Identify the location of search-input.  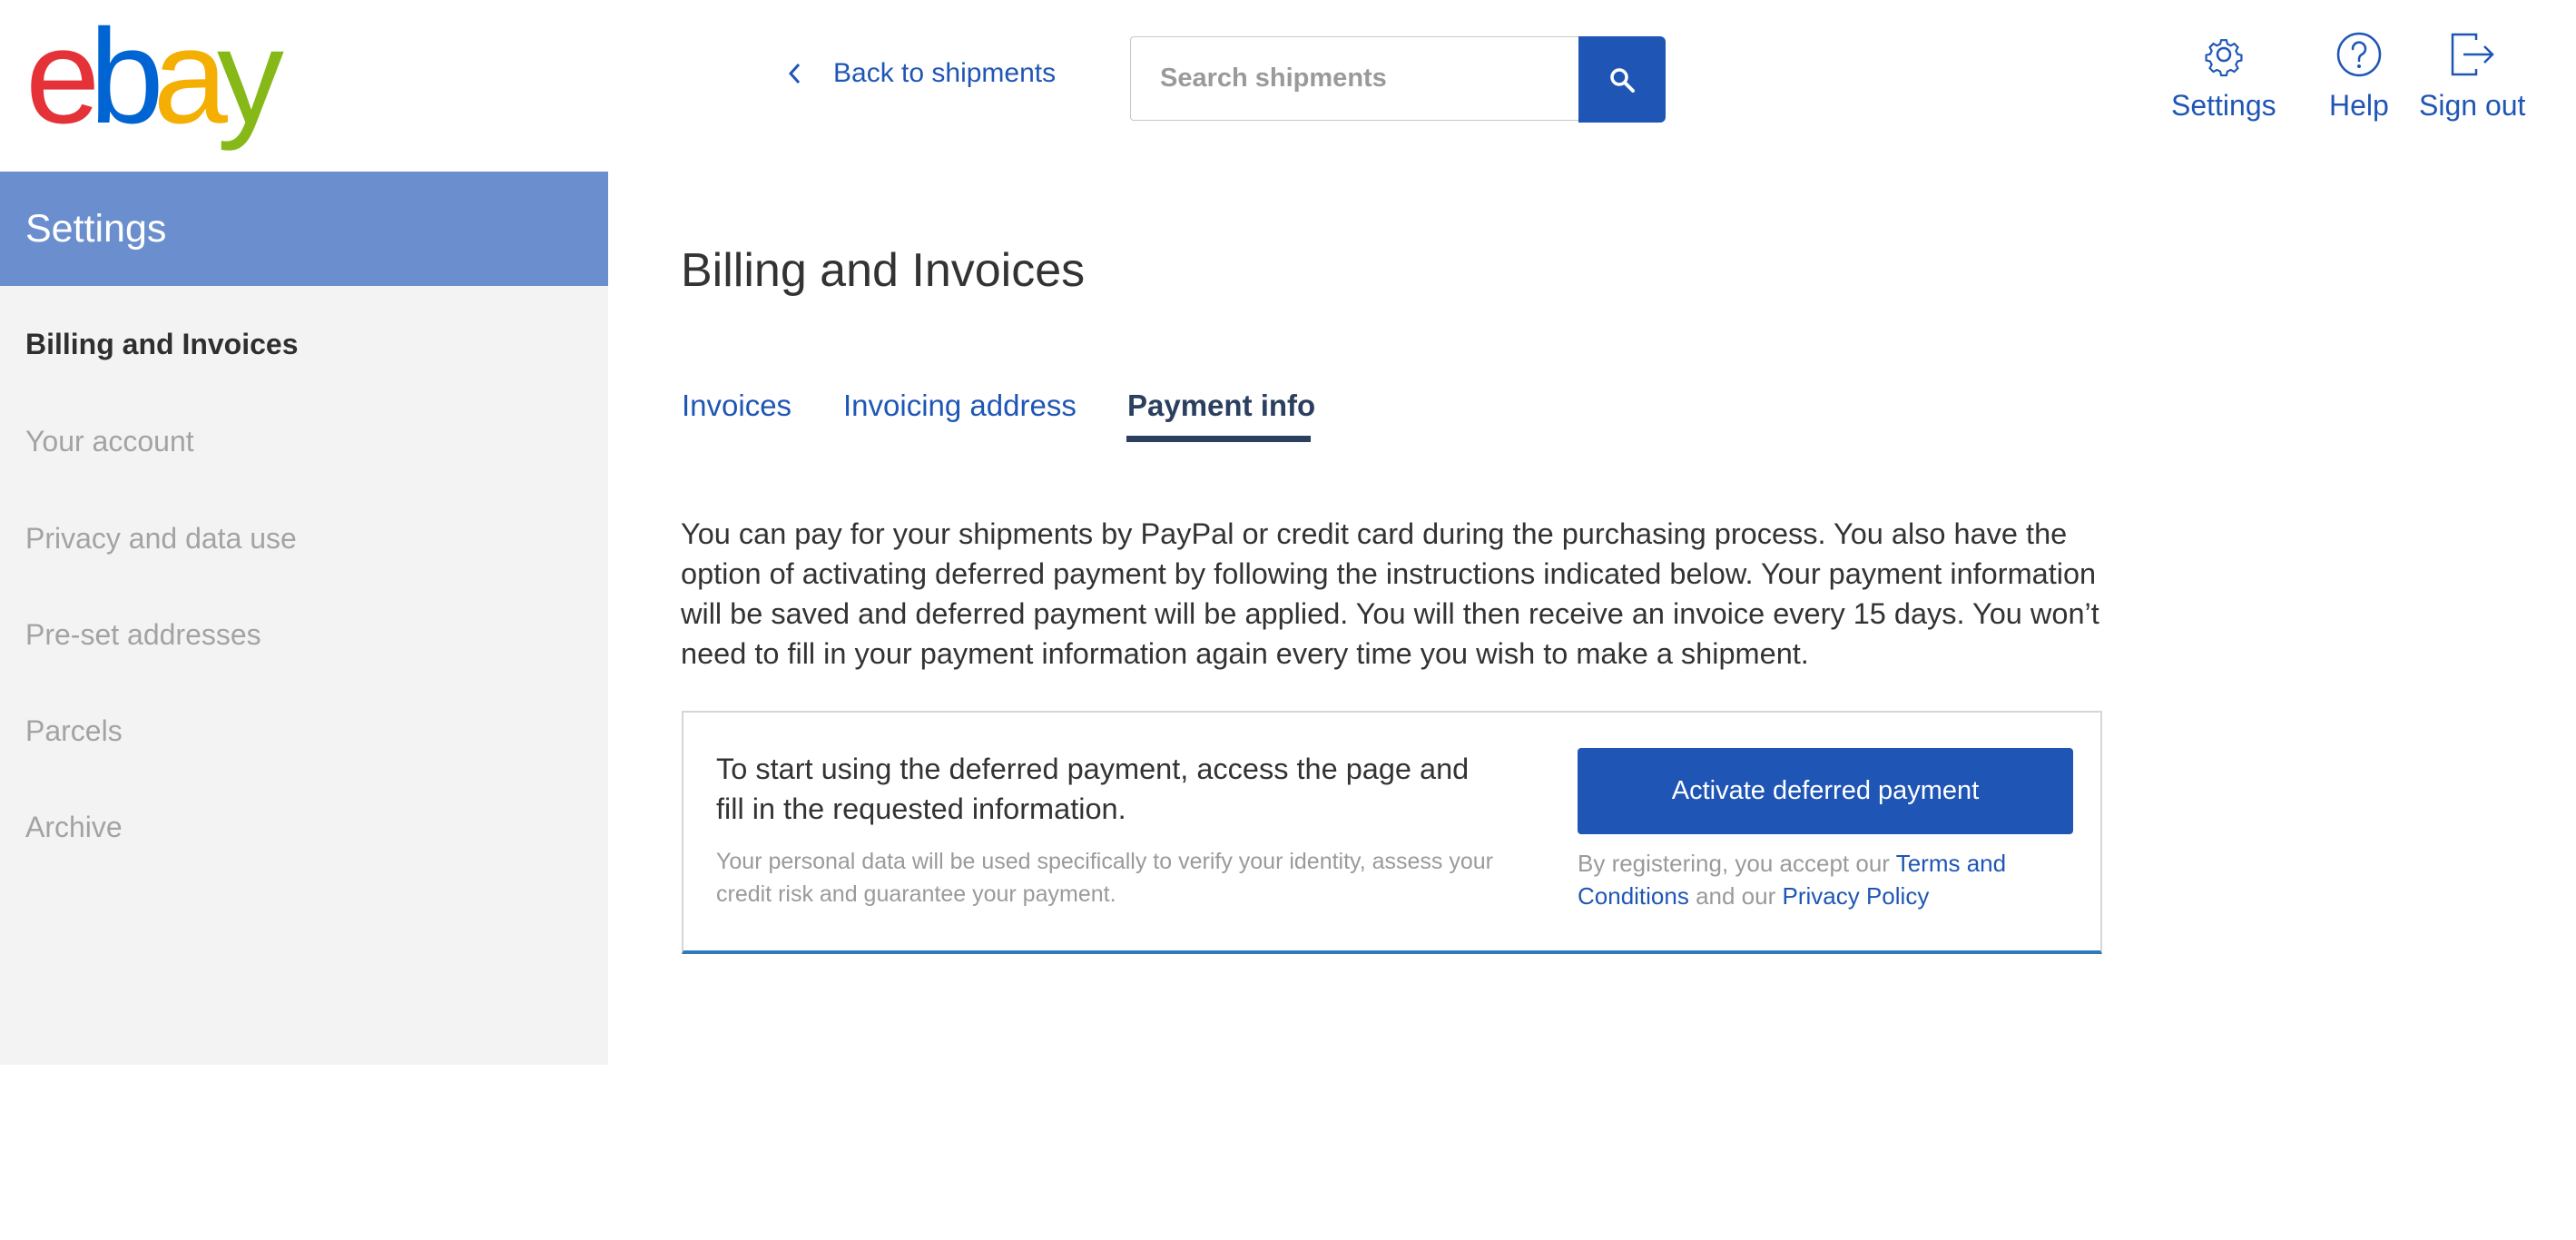
(1354, 78).